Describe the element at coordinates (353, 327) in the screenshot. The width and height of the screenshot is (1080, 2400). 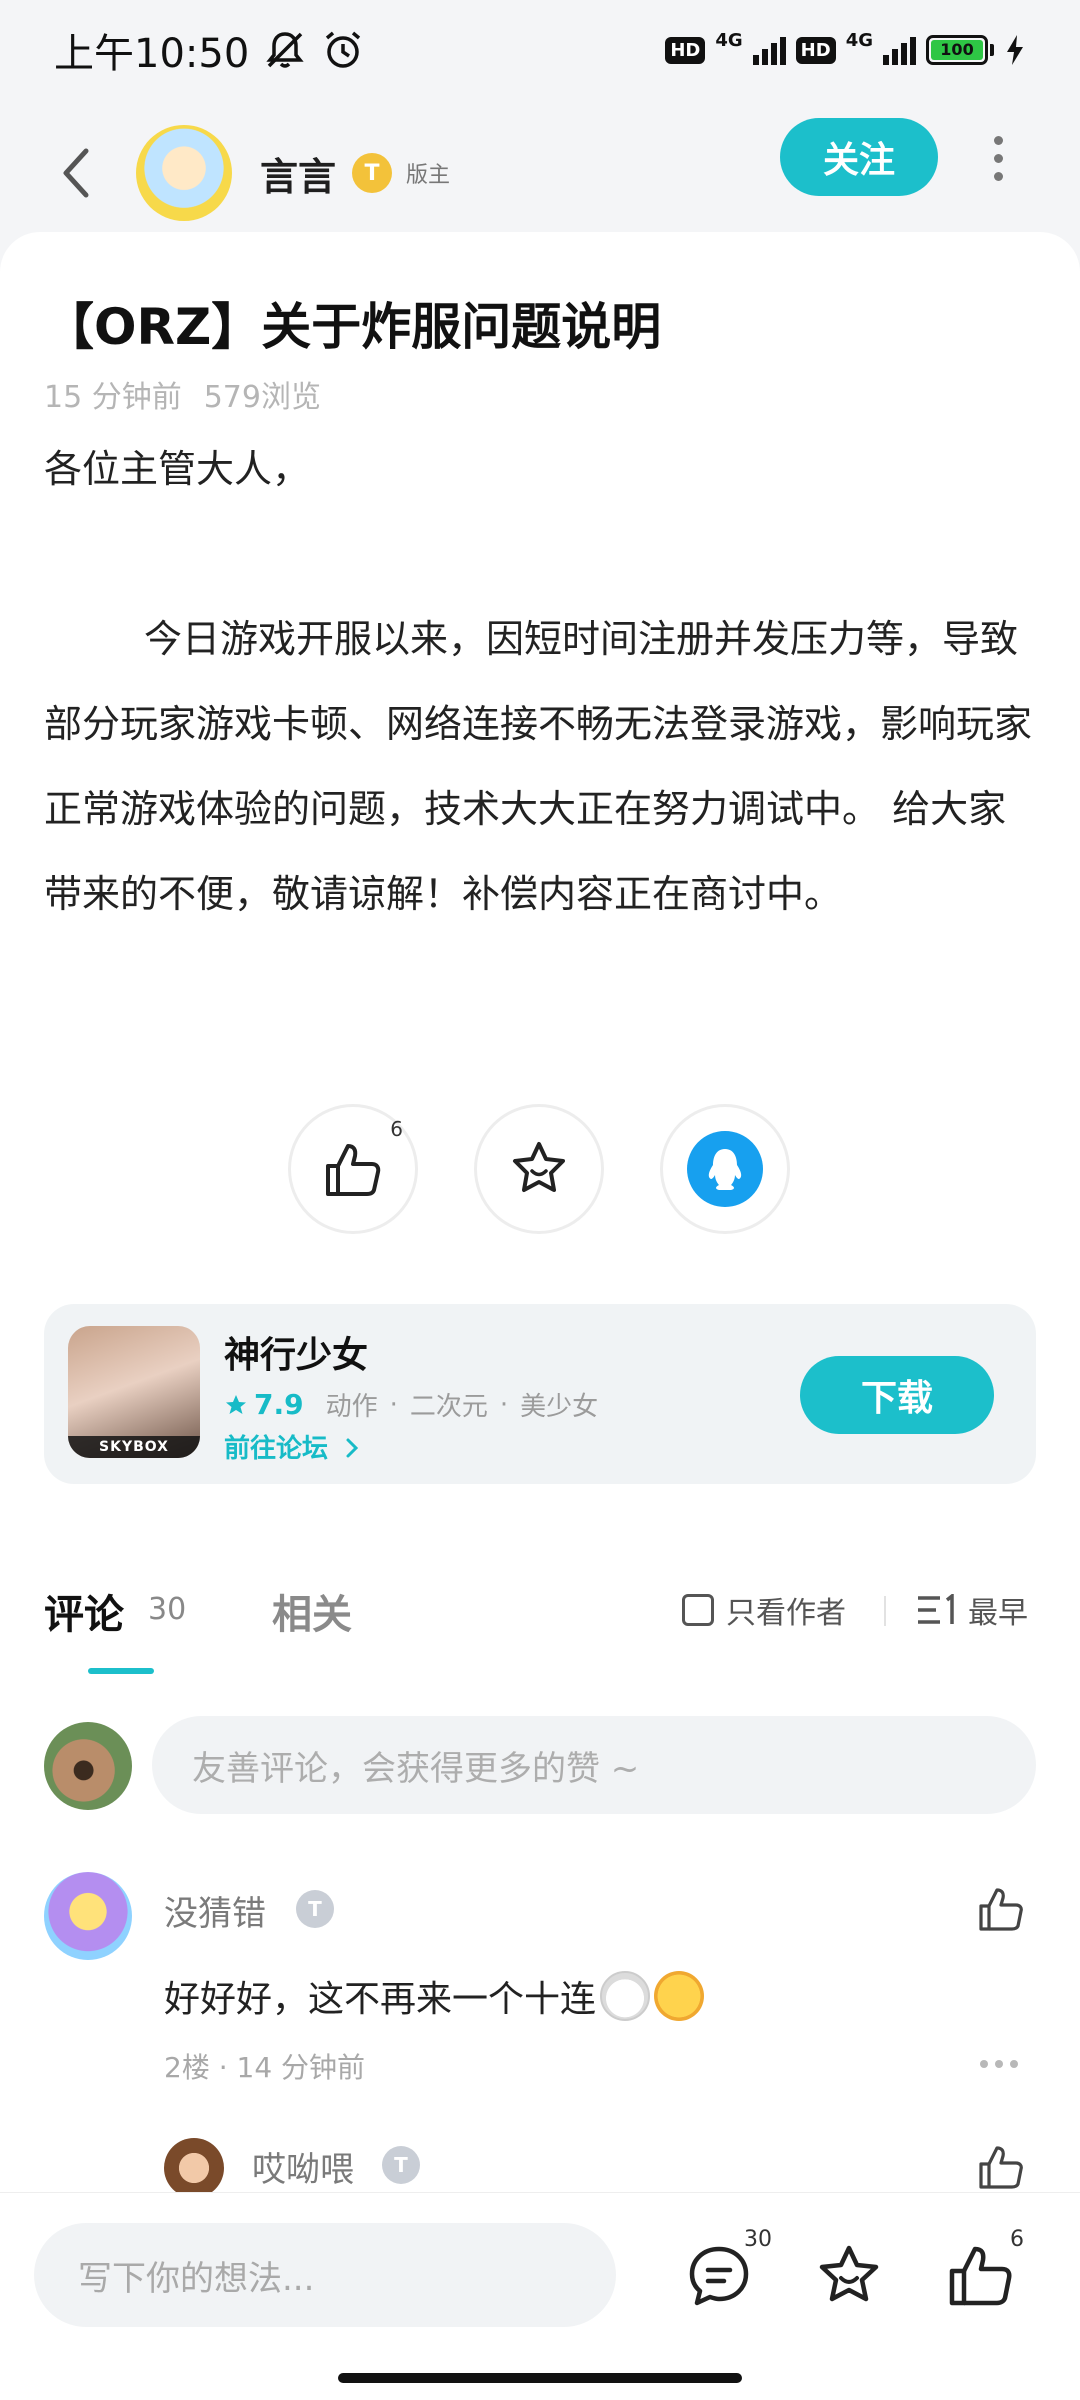
I see `post-title: 【ORZ】关于炸服问题说明` at that location.